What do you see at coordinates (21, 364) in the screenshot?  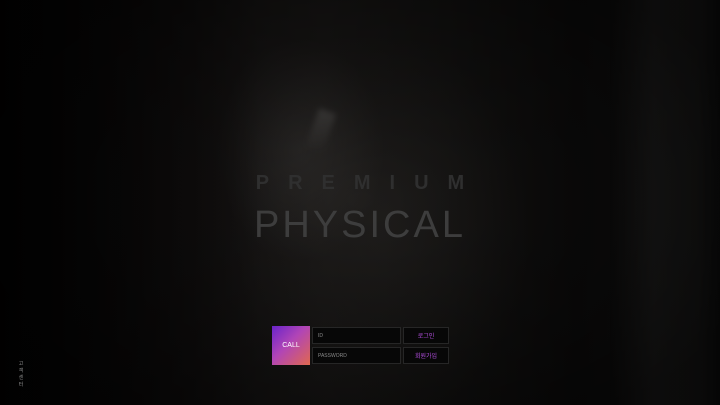 I see `customer-center-char: 고` at bounding box center [21, 364].